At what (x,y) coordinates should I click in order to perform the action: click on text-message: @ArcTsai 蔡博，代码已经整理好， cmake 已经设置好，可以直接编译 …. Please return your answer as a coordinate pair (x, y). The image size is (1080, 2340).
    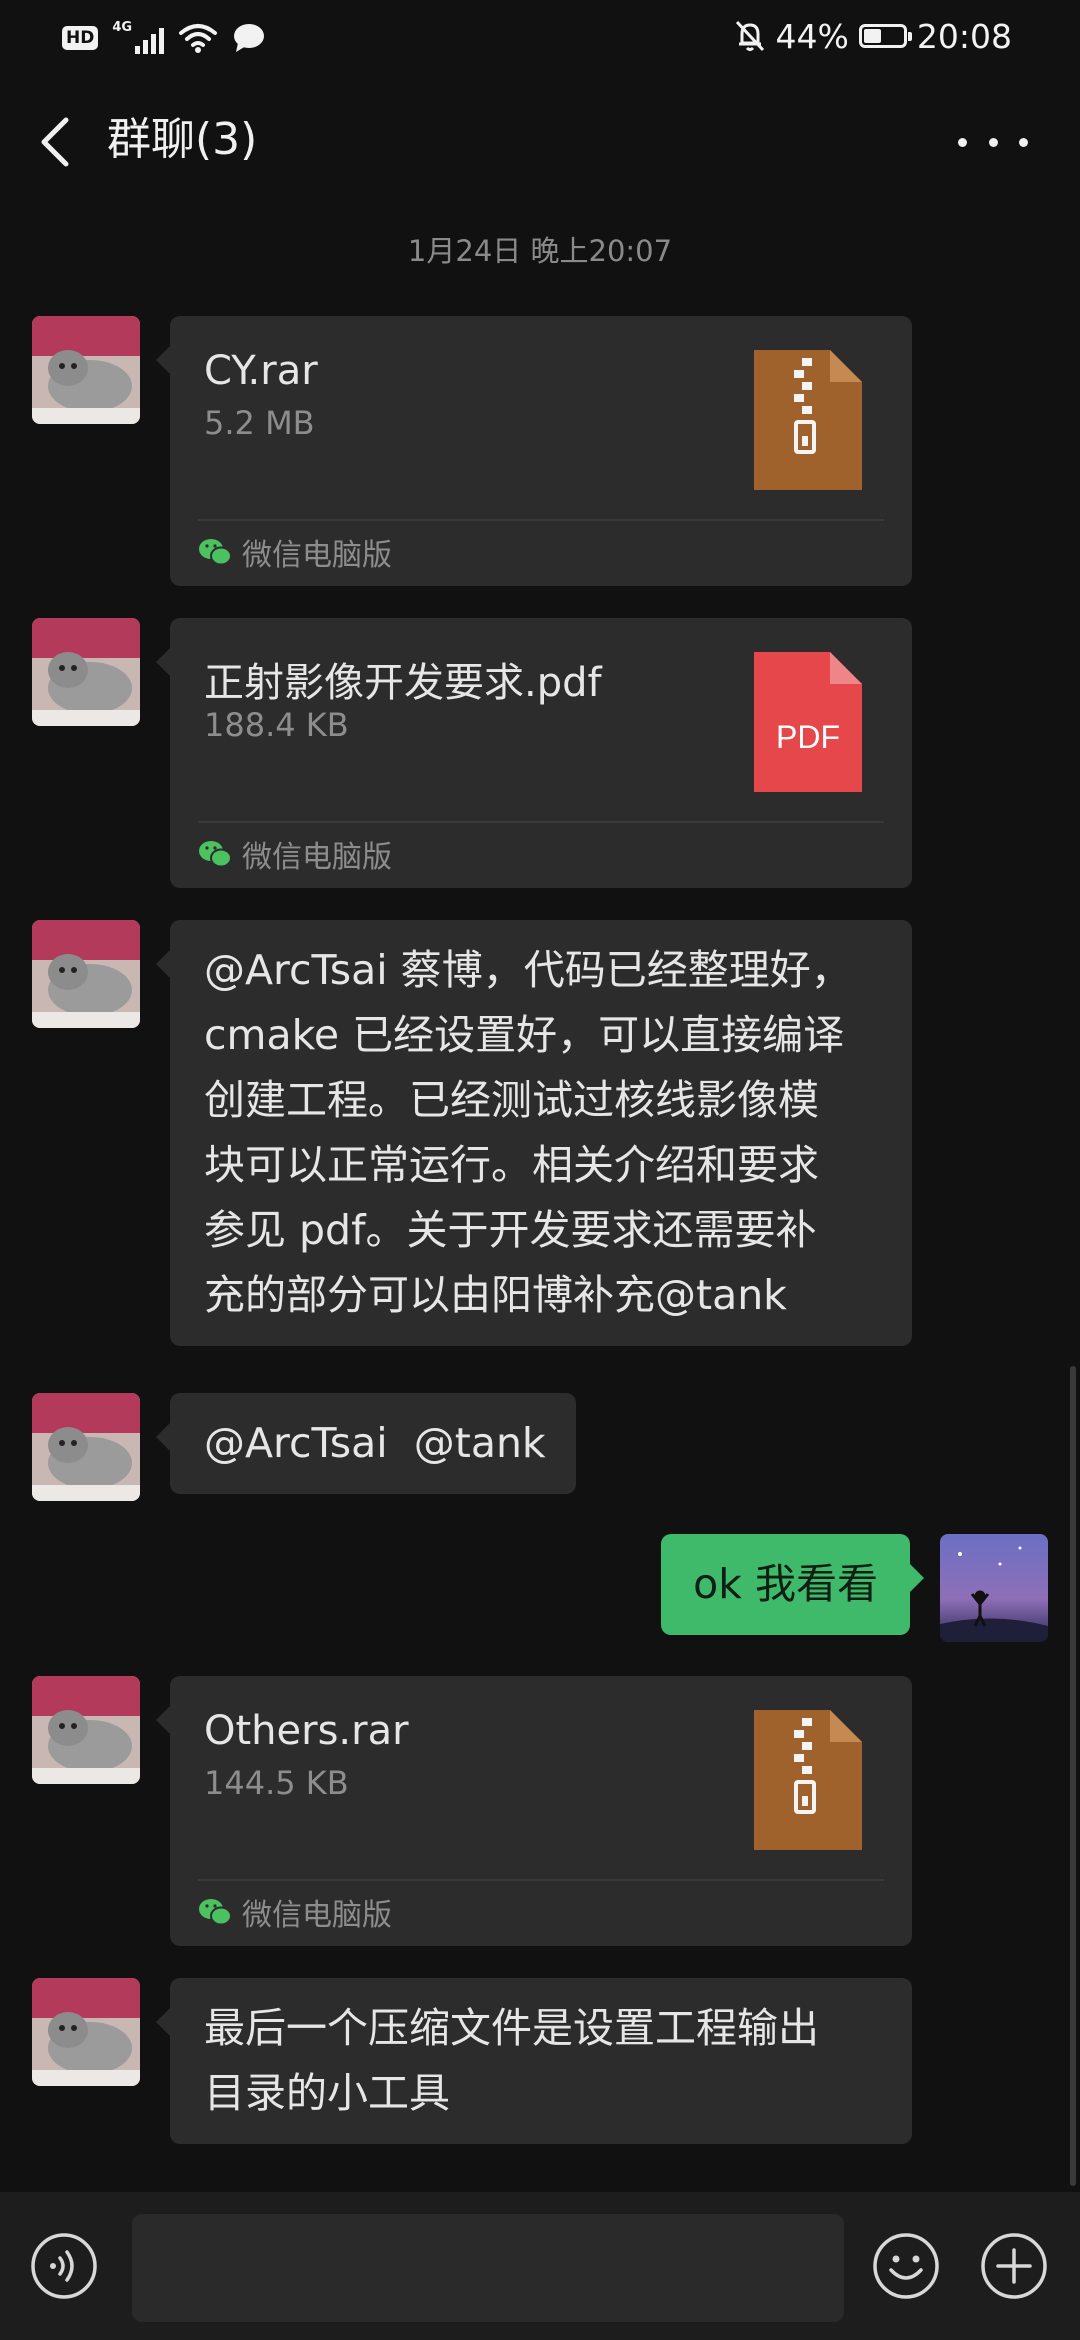
    Looking at the image, I should click on (534, 1133).